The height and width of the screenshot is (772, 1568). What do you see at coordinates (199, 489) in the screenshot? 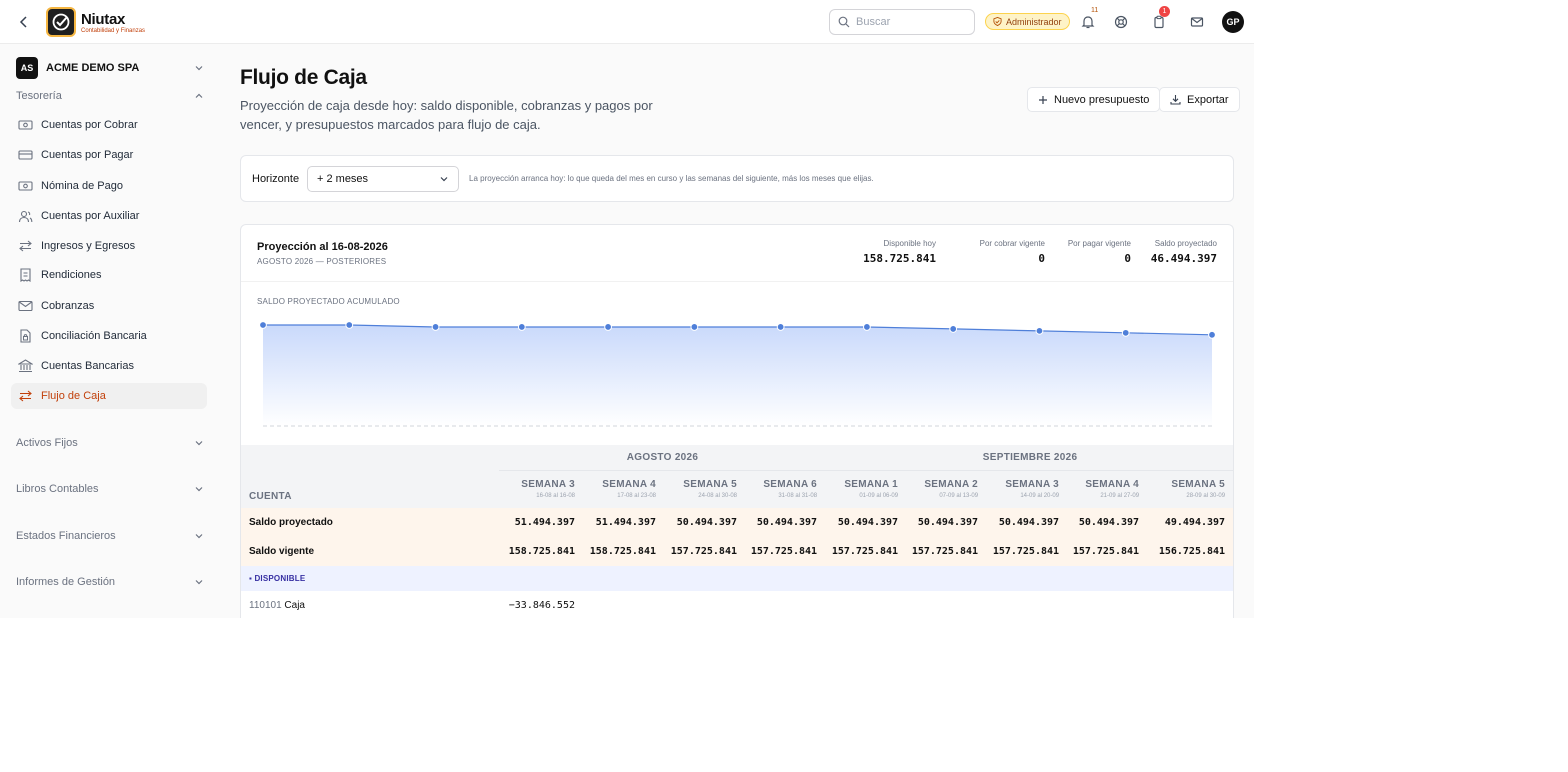
I see `chevron-down-icon` at bounding box center [199, 489].